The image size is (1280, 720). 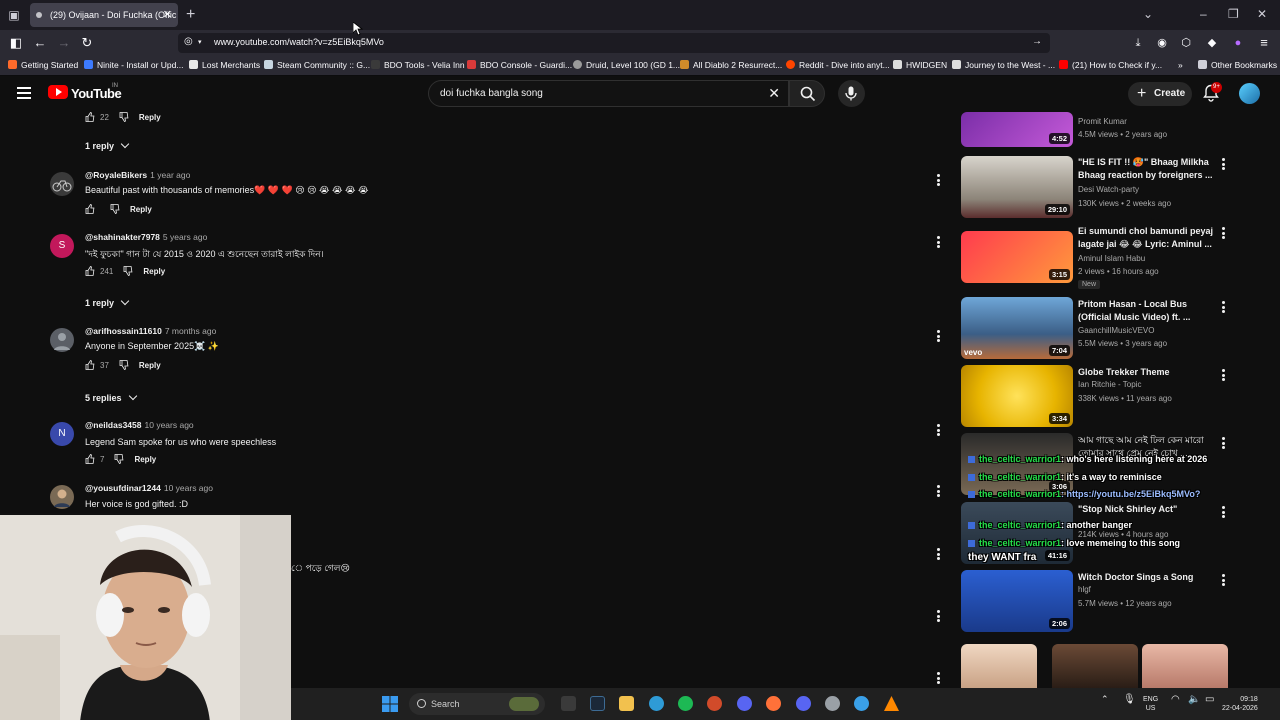 What do you see at coordinates (190, 15) in the screenshot?
I see `new-tab-button: +` at bounding box center [190, 15].